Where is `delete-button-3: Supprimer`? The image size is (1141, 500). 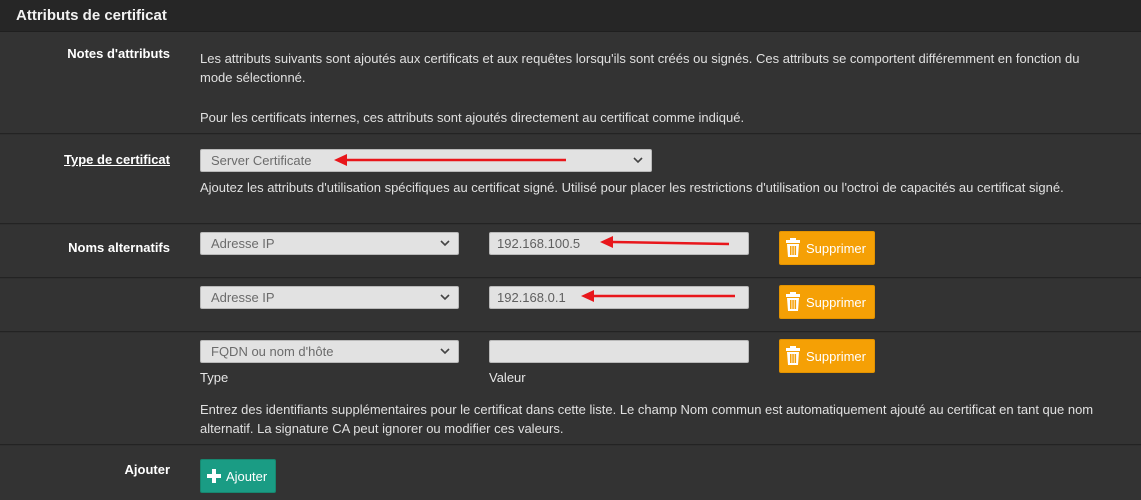 delete-button-3: Supprimer is located at coordinates (827, 356).